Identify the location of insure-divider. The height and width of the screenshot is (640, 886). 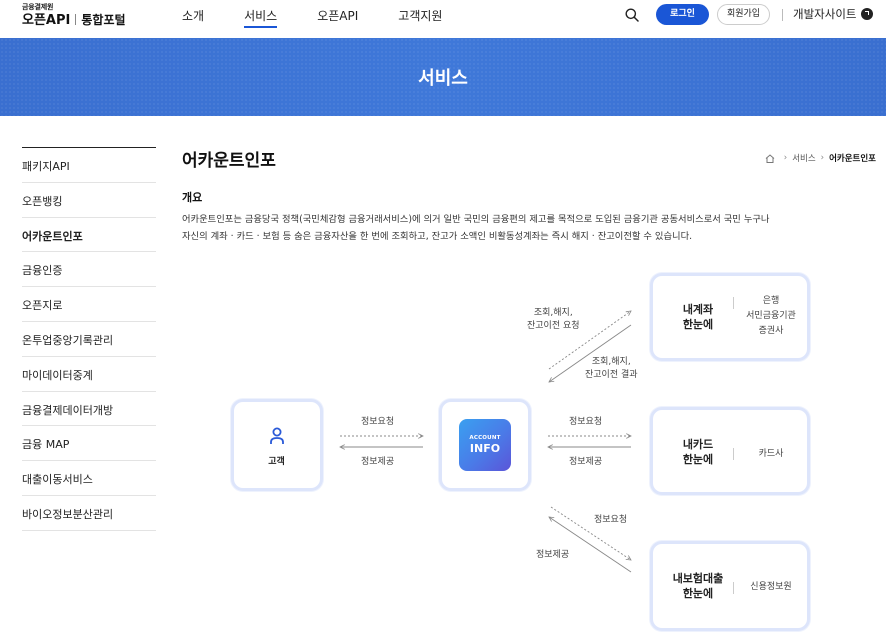
(733, 588).